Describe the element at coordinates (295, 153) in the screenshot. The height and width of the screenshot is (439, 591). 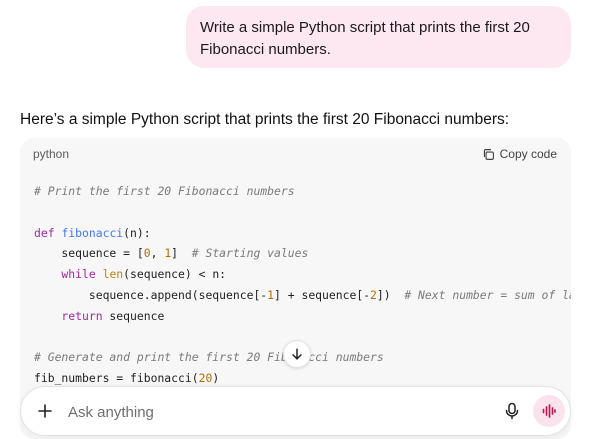
I see `code-header: python Copy code` at that location.